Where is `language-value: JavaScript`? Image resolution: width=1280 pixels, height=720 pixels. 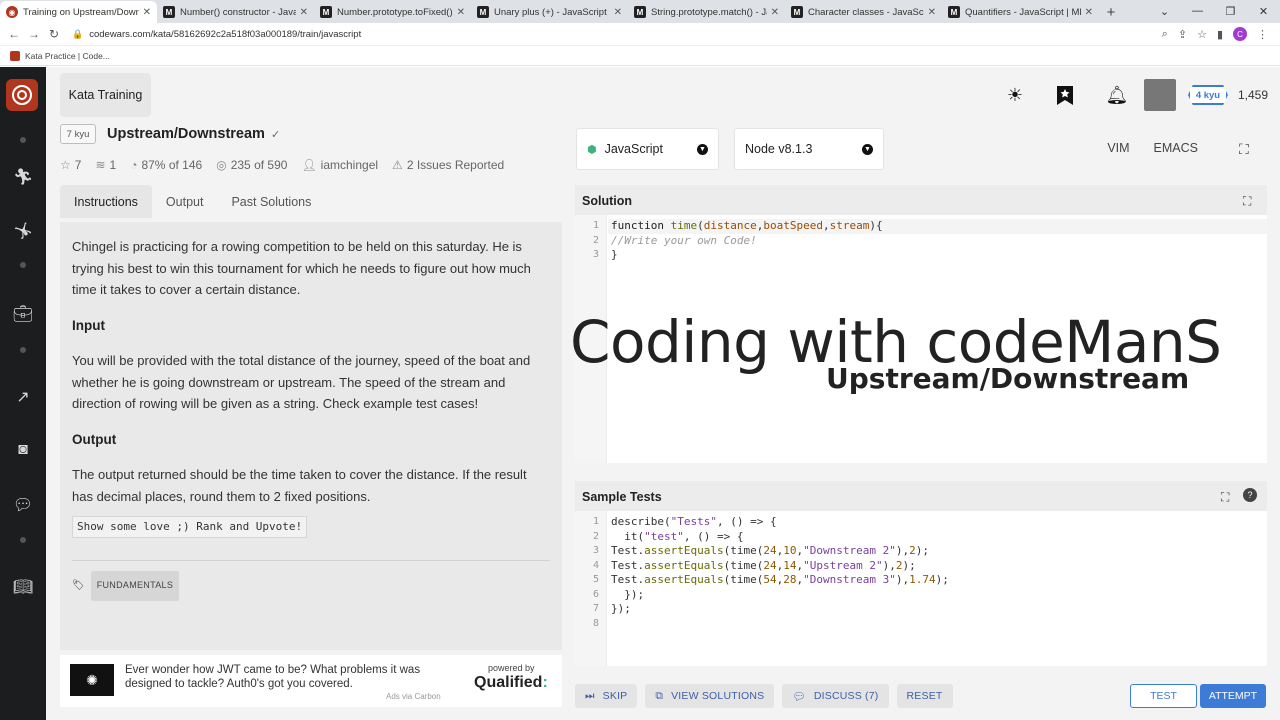
language-value: JavaScript is located at coordinates (633, 149).